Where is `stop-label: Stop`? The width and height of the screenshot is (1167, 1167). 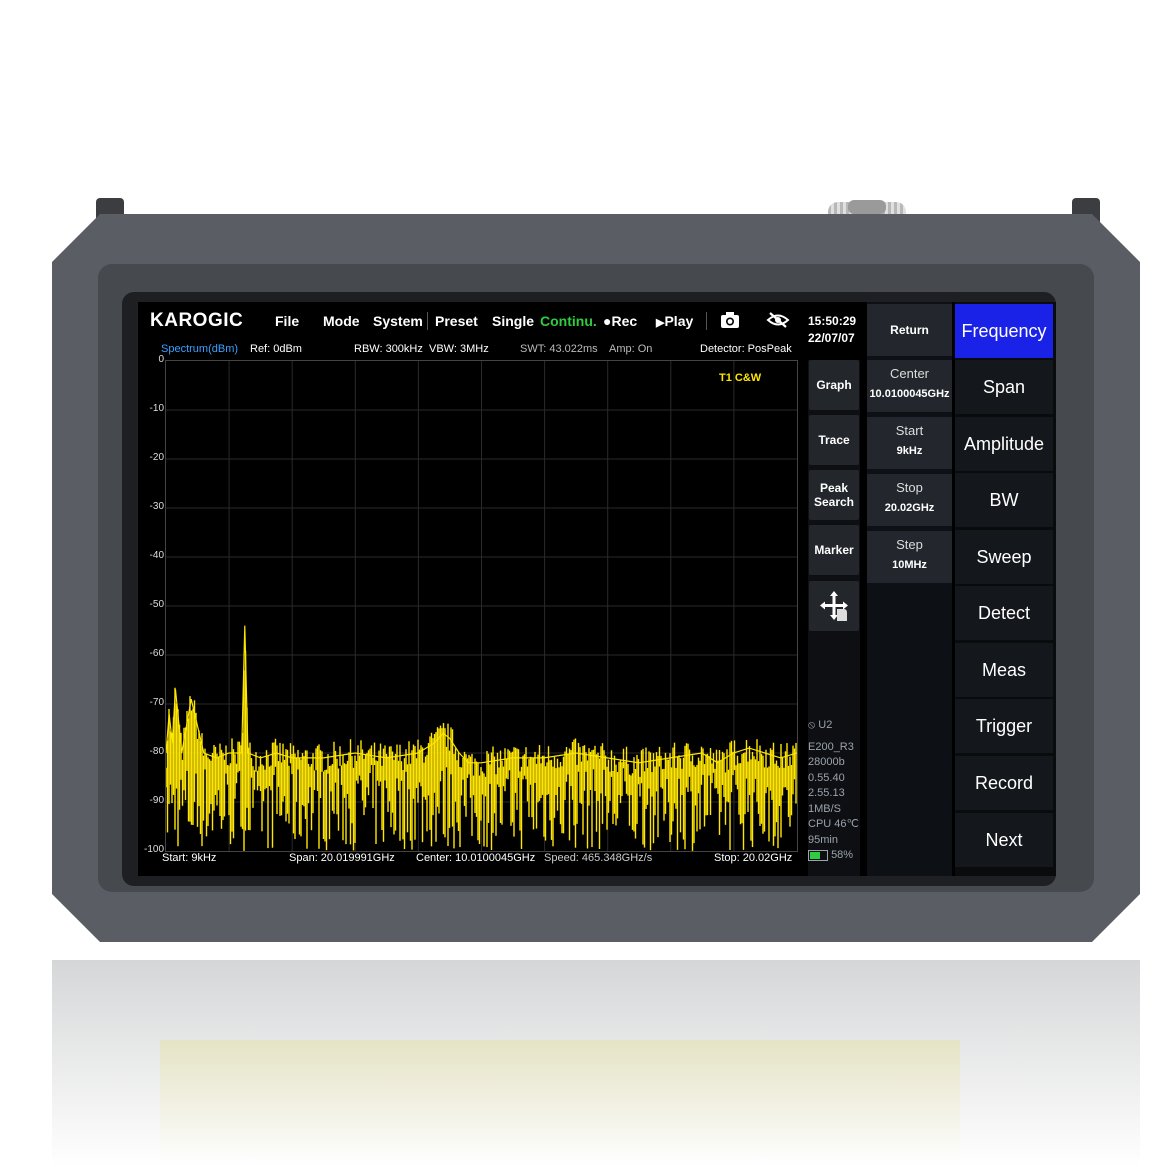 stop-label: Stop is located at coordinates (909, 487).